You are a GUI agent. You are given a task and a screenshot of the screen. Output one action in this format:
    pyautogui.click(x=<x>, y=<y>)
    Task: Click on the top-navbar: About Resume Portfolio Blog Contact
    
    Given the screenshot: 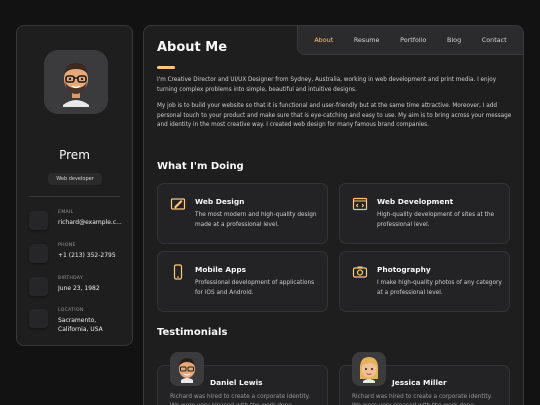 What is the action you would take?
    pyautogui.click(x=410, y=40)
    